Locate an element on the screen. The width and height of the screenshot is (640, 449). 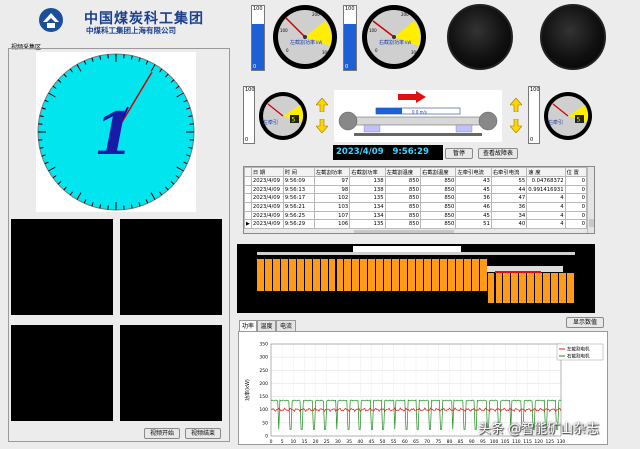
legend-entry: 左截割电机 is located at coordinates (578, 349).